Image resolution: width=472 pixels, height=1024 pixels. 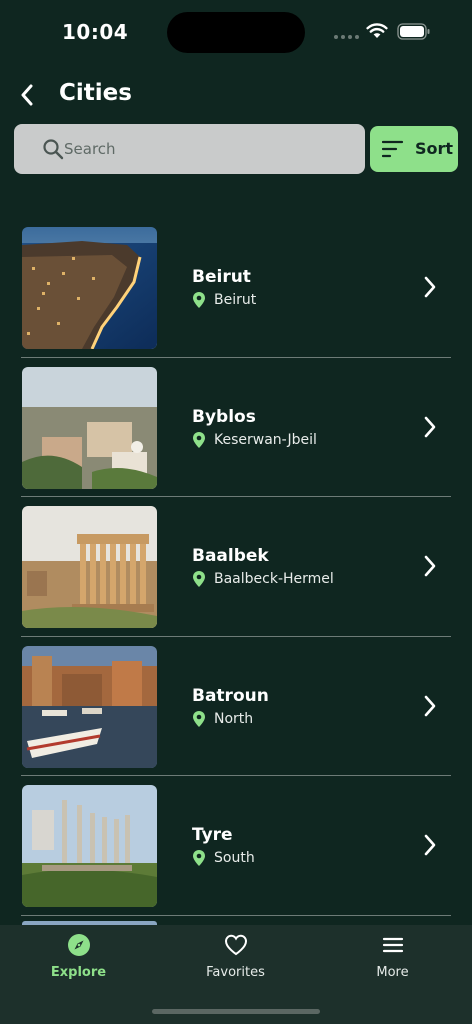 What do you see at coordinates (265, 440) in the screenshot?
I see `region-label: Keserwan-Jbeil` at bounding box center [265, 440].